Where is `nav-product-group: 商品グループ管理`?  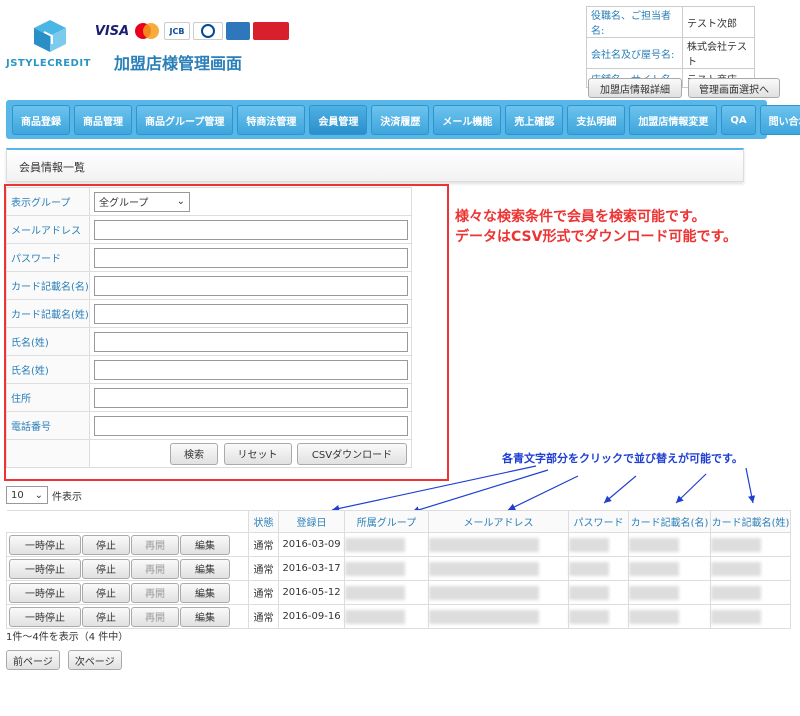 nav-product-group: 商品グループ管理 is located at coordinates (185, 120).